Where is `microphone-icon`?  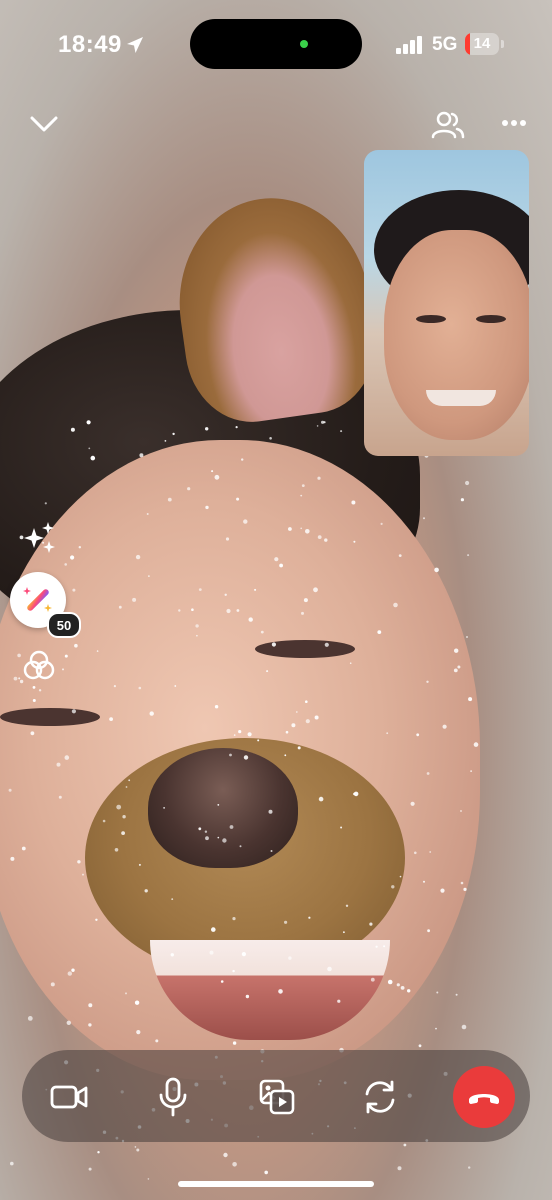
microphone-icon is located at coordinates (173, 1097).